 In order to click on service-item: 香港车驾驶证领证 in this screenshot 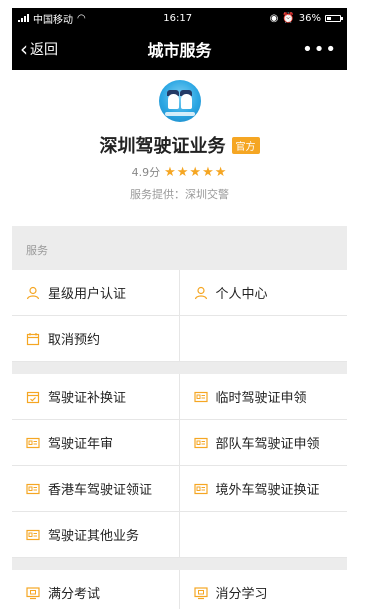, I will do `click(96, 489)`.